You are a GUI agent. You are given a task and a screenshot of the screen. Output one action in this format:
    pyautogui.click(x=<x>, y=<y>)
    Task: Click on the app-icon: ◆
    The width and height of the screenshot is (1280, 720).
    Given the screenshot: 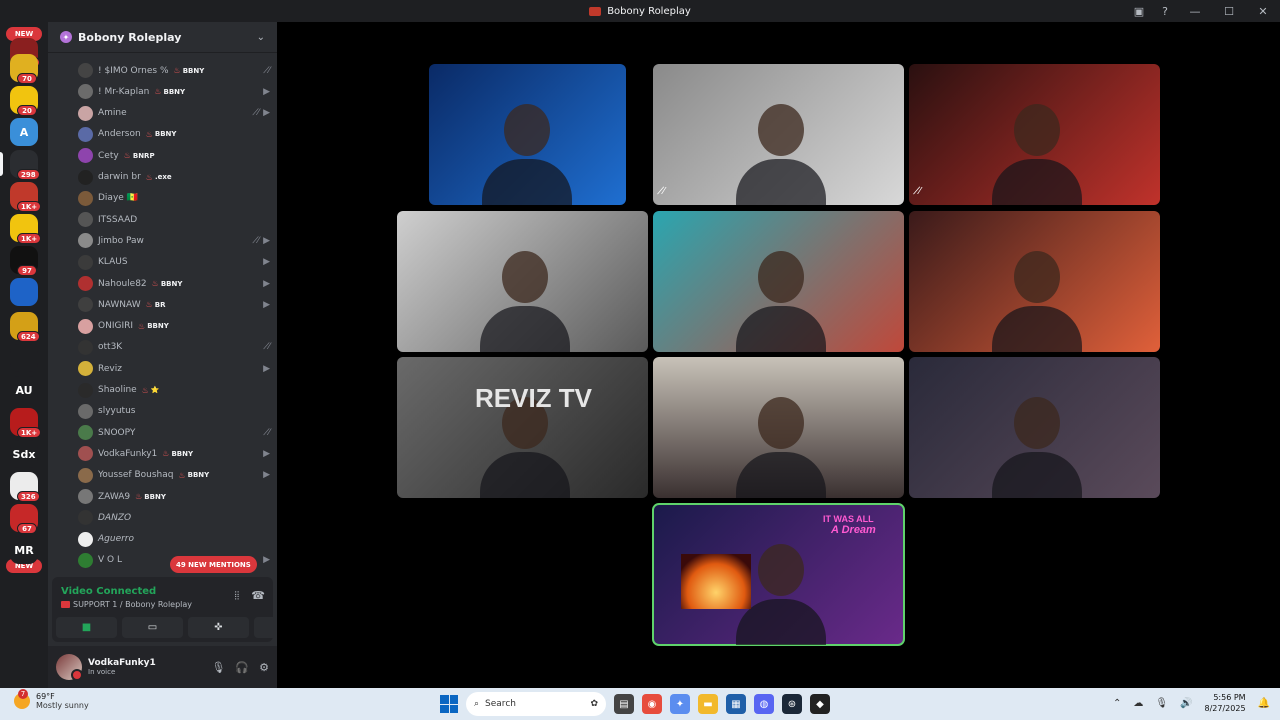 What is the action you would take?
    pyautogui.click(x=820, y=704)
    